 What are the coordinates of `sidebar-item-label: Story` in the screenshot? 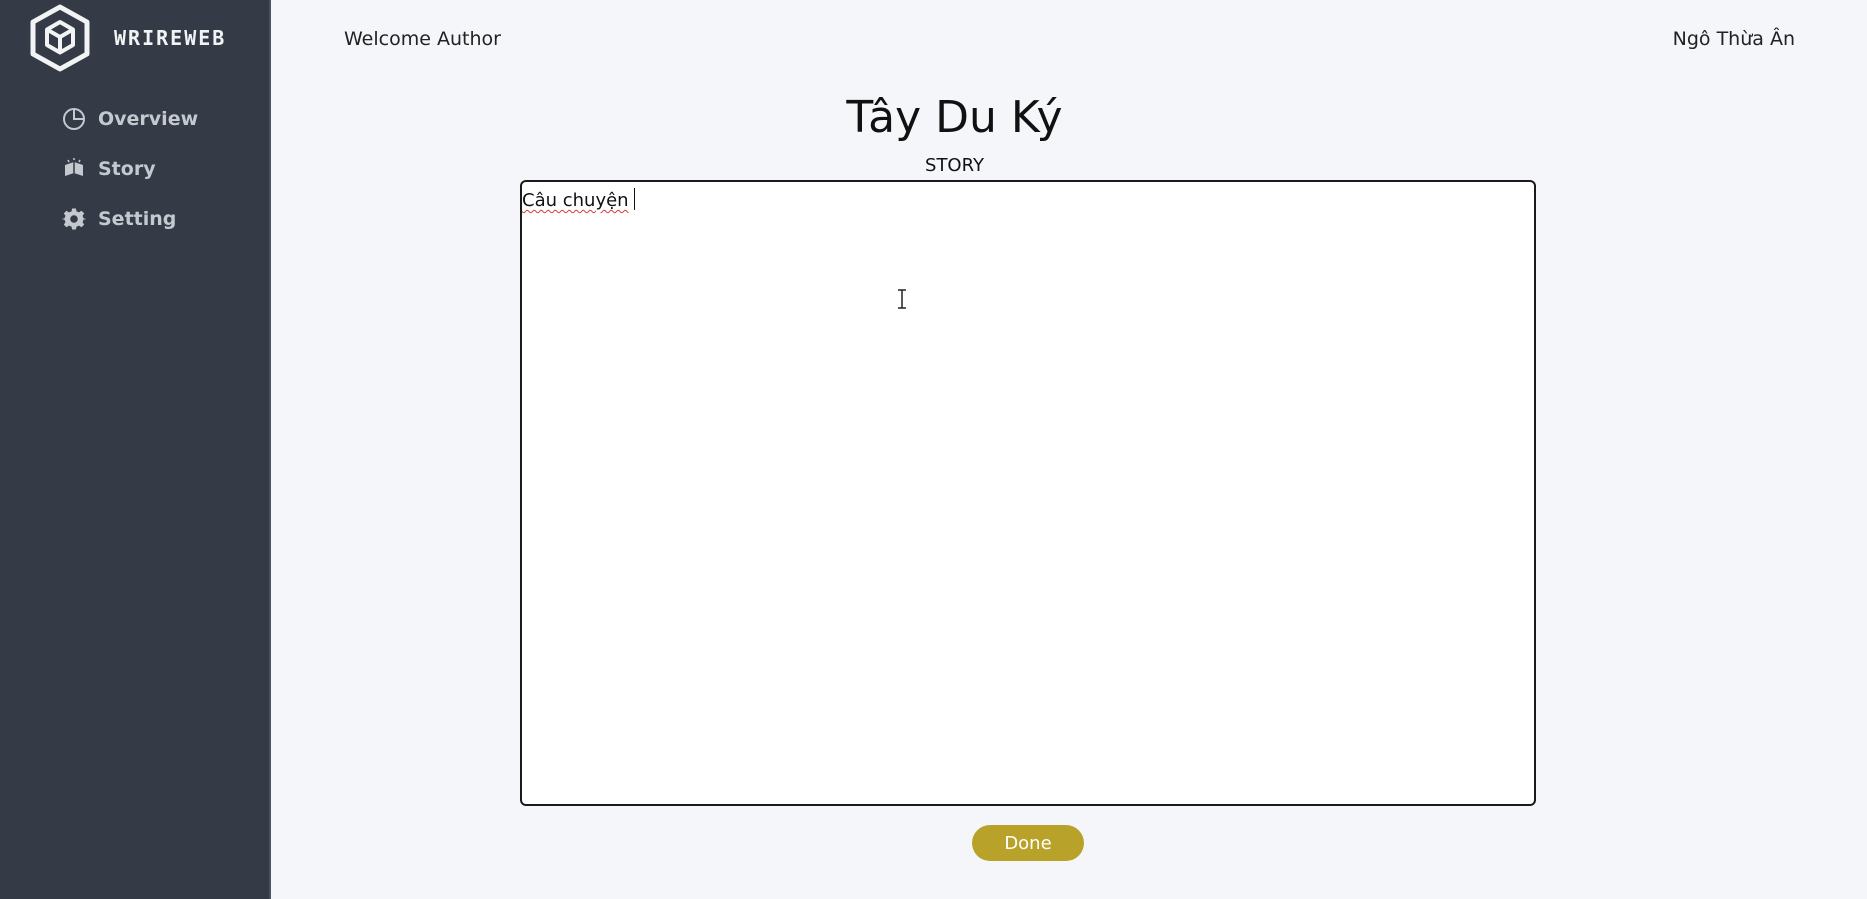 It's located at (127, 169).